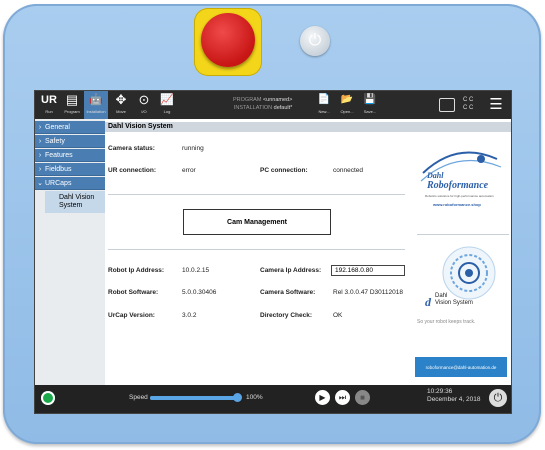 The width and height of the screenshot is (545, 450). I want to click on robot-status-indicator, so click(48, 398).